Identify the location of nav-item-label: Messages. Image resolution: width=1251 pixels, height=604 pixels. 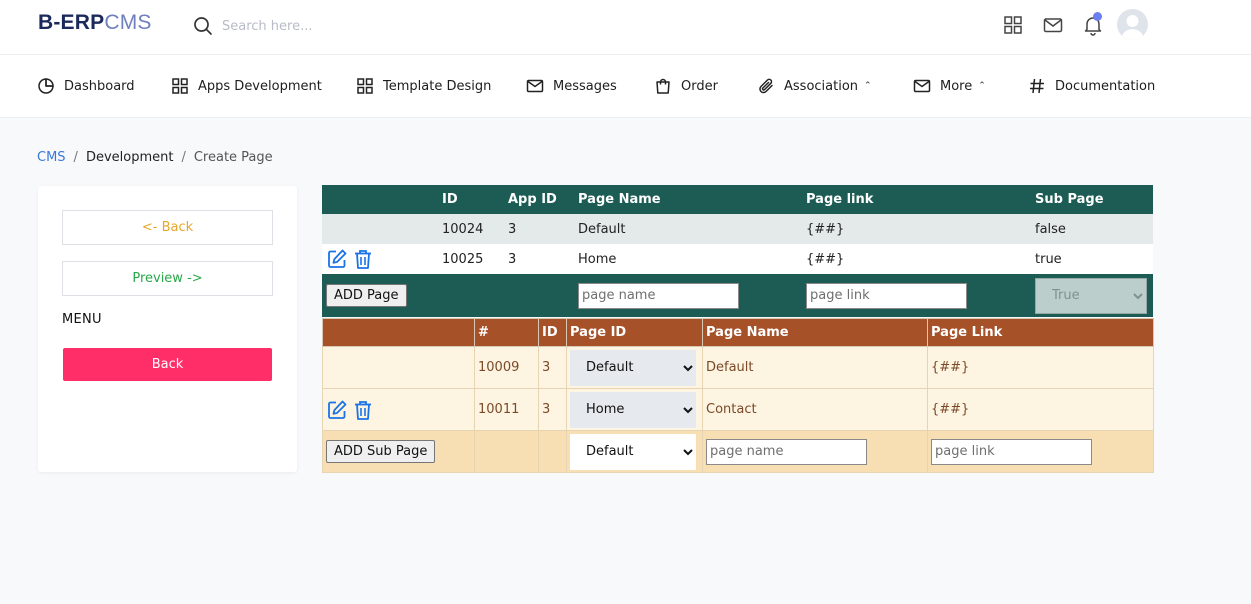
(585, 86).